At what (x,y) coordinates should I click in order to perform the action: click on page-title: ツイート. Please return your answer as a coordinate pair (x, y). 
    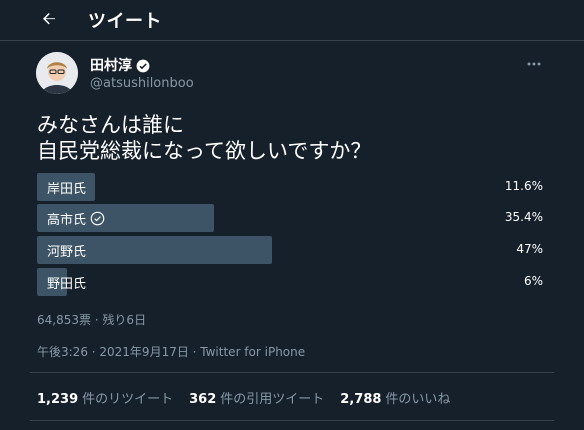
    Looking at the image, I should click on (125, 21).